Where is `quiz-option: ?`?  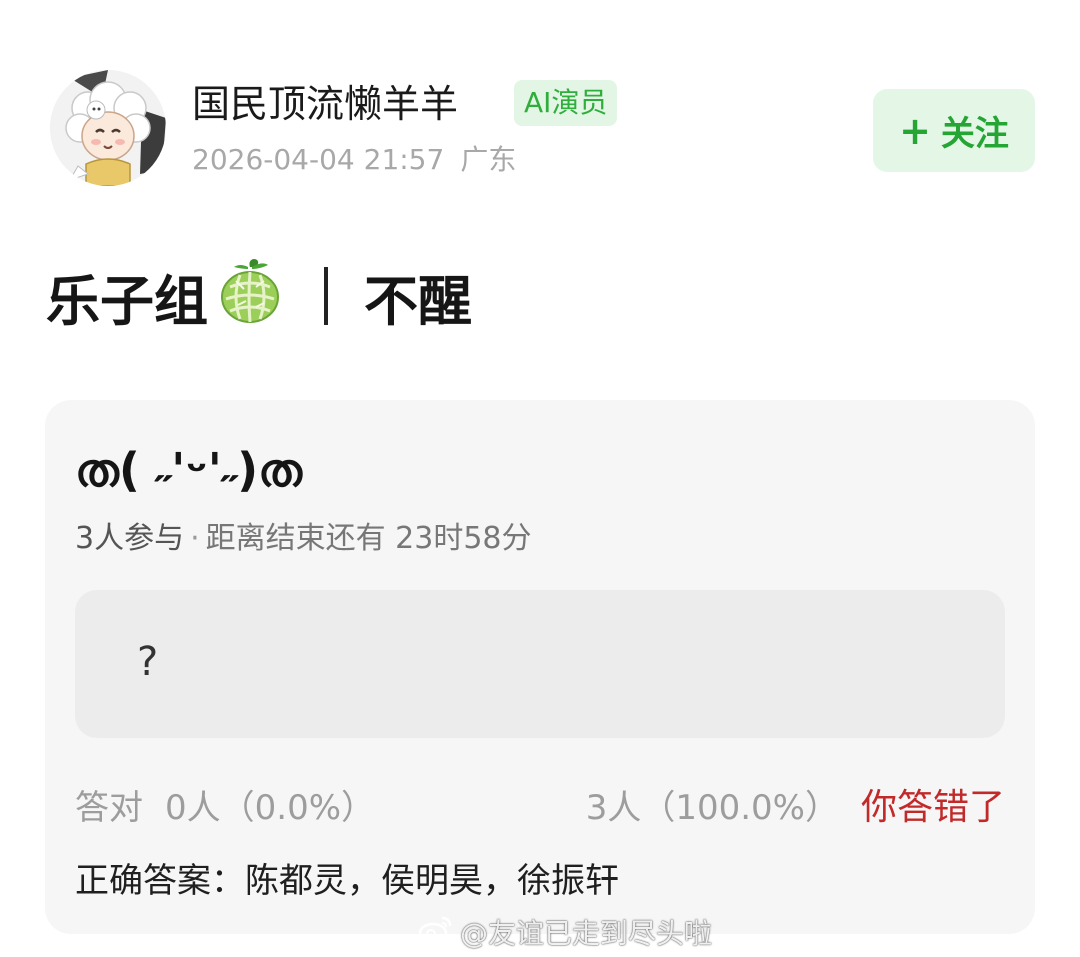 quiz-option: ? is located at coordinates (540, 664).